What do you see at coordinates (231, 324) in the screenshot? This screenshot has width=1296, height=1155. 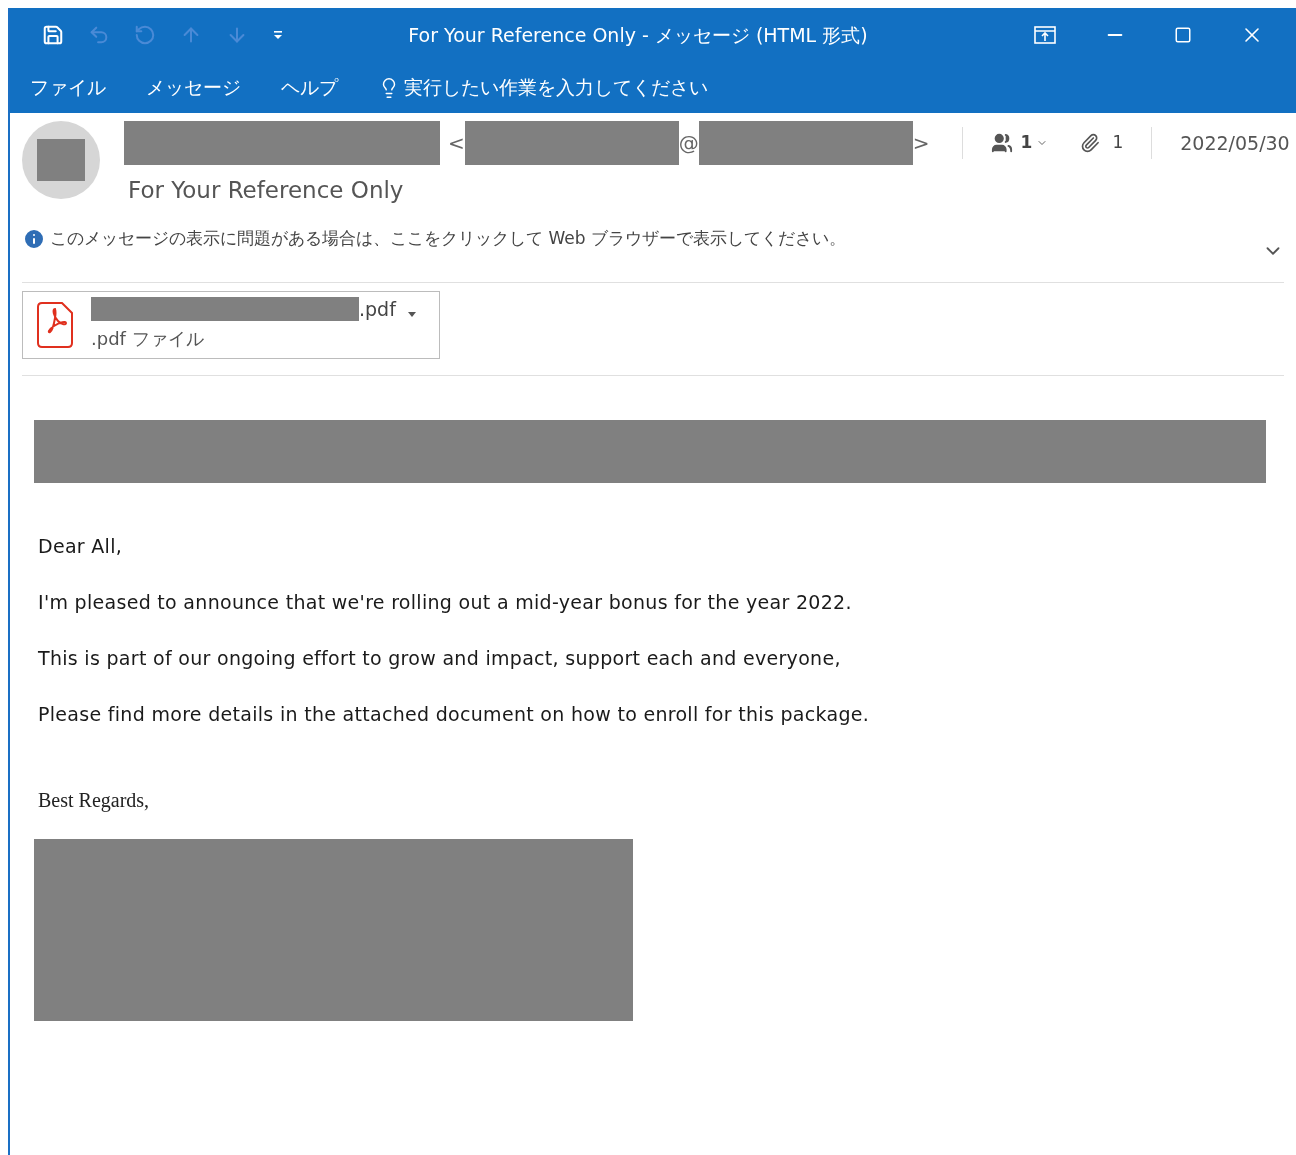 I see `attachment-card: .pdf .pdf ファイル` at bounding box center [231, 324].